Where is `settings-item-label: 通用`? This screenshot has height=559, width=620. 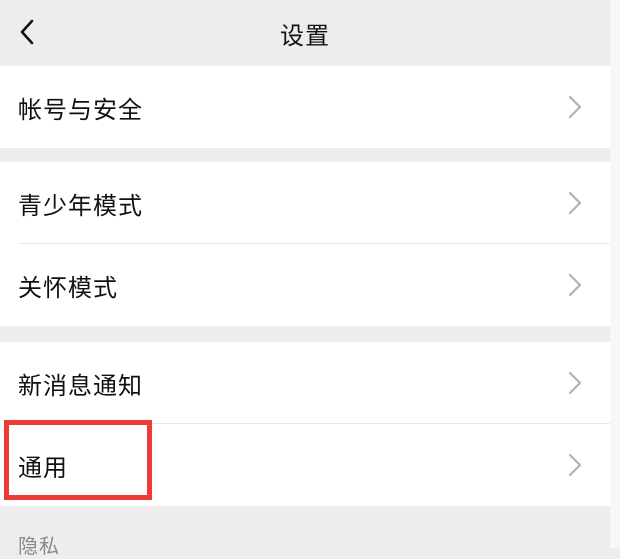 settings-item-label: 通用 is located at coordinates (43, 467).